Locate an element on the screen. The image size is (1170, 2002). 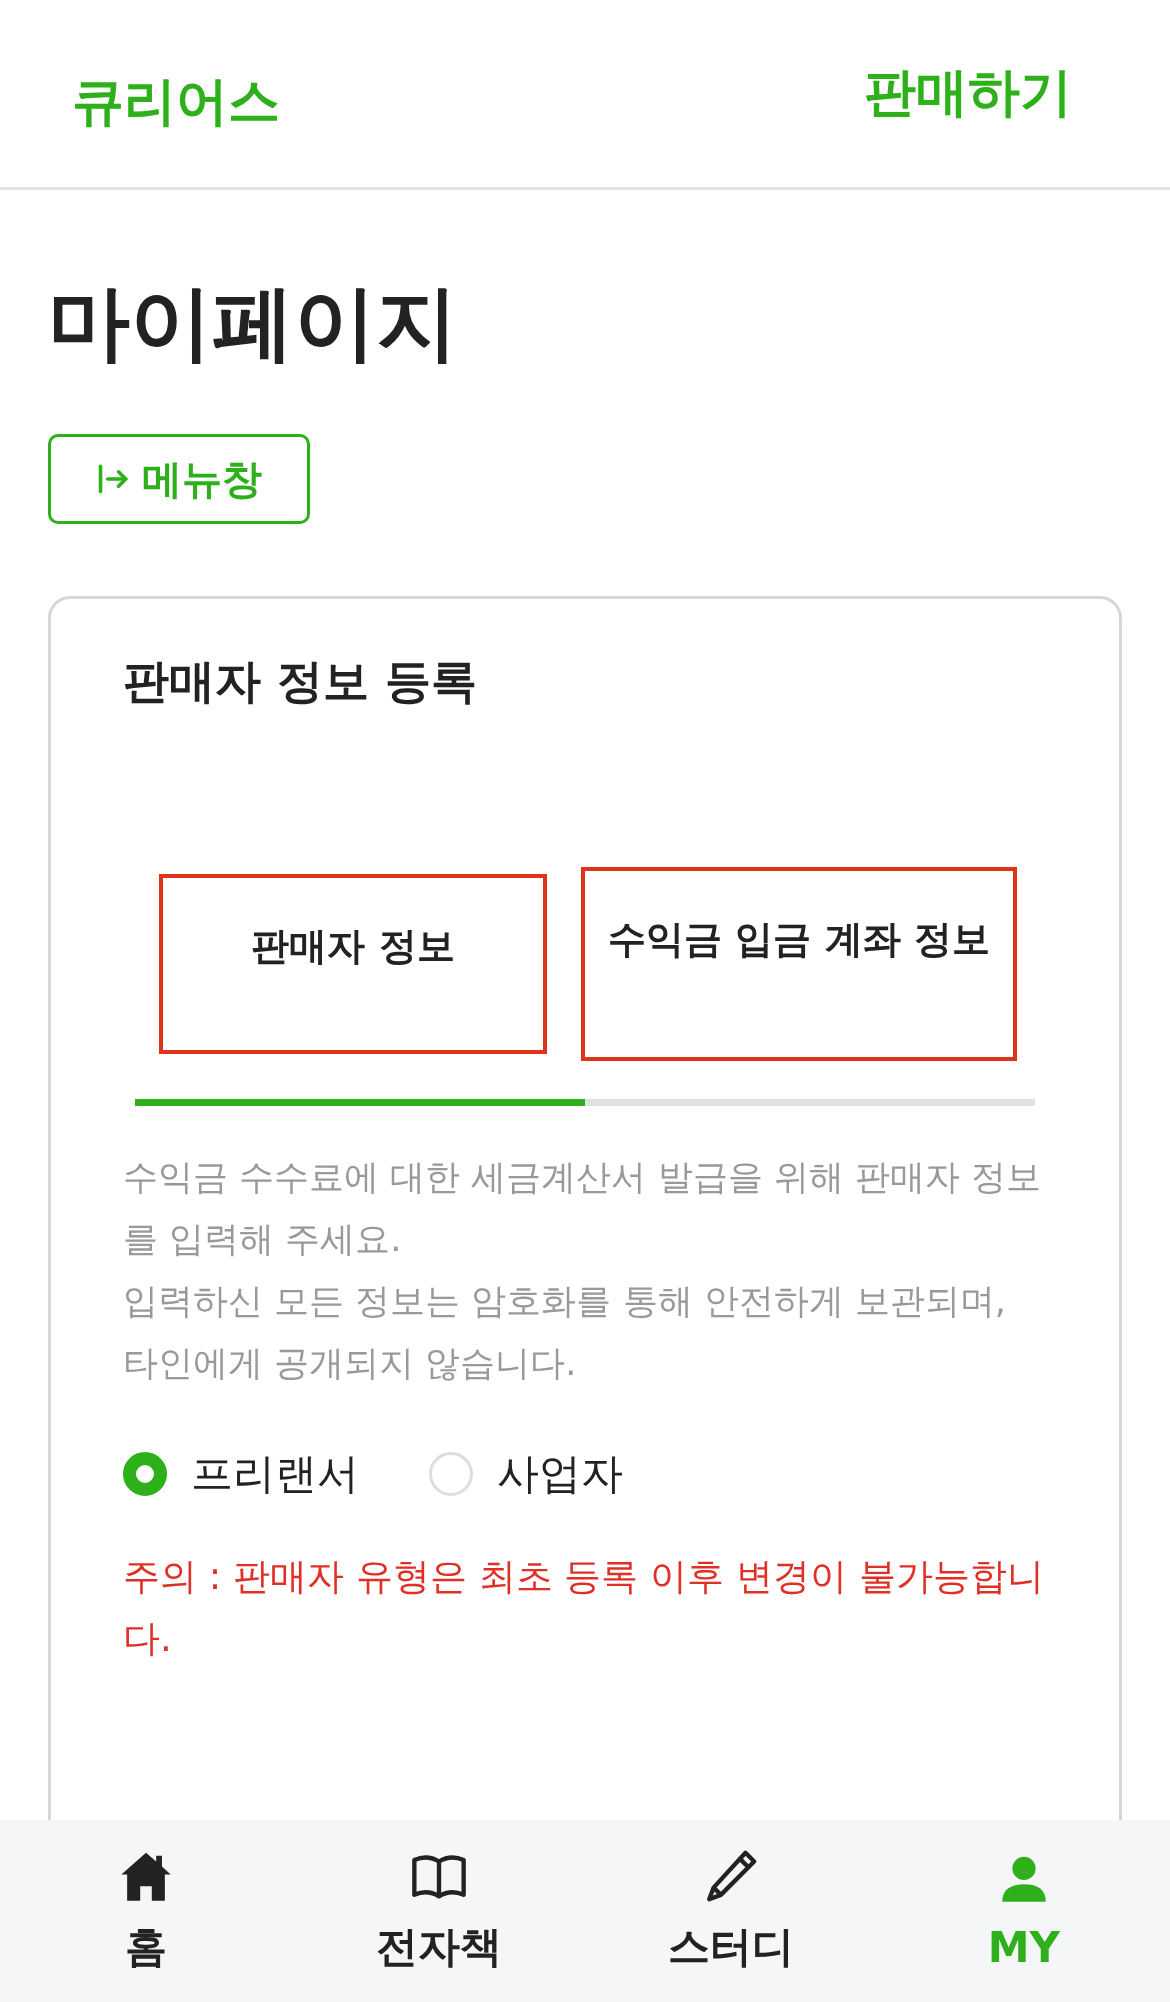
radio-label: 사업자 is located at coordinates (560, 1474).